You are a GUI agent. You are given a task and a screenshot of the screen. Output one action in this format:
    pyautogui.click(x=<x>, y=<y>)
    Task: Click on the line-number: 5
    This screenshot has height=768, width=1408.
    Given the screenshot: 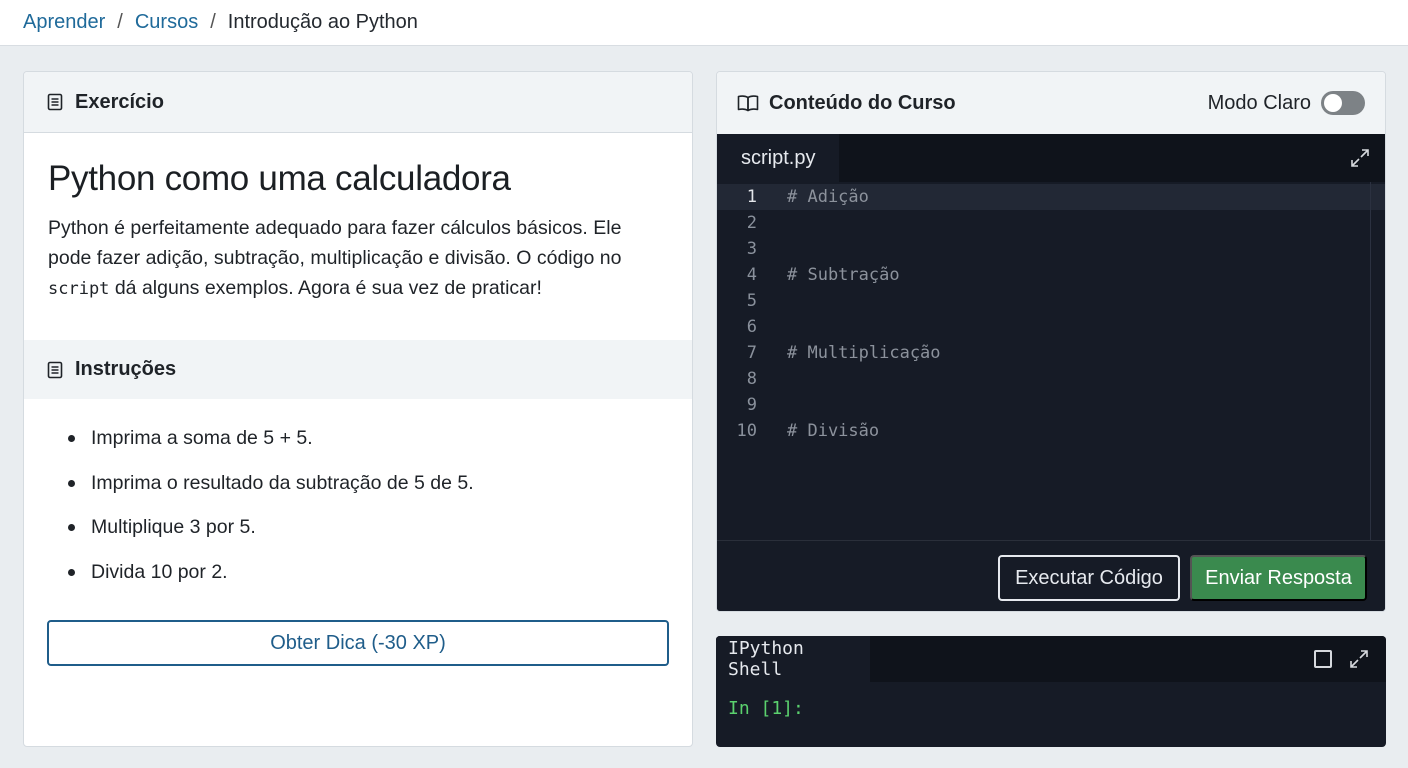 What is the action you would take?
    pyautogui.click(x=751, y=301)
    